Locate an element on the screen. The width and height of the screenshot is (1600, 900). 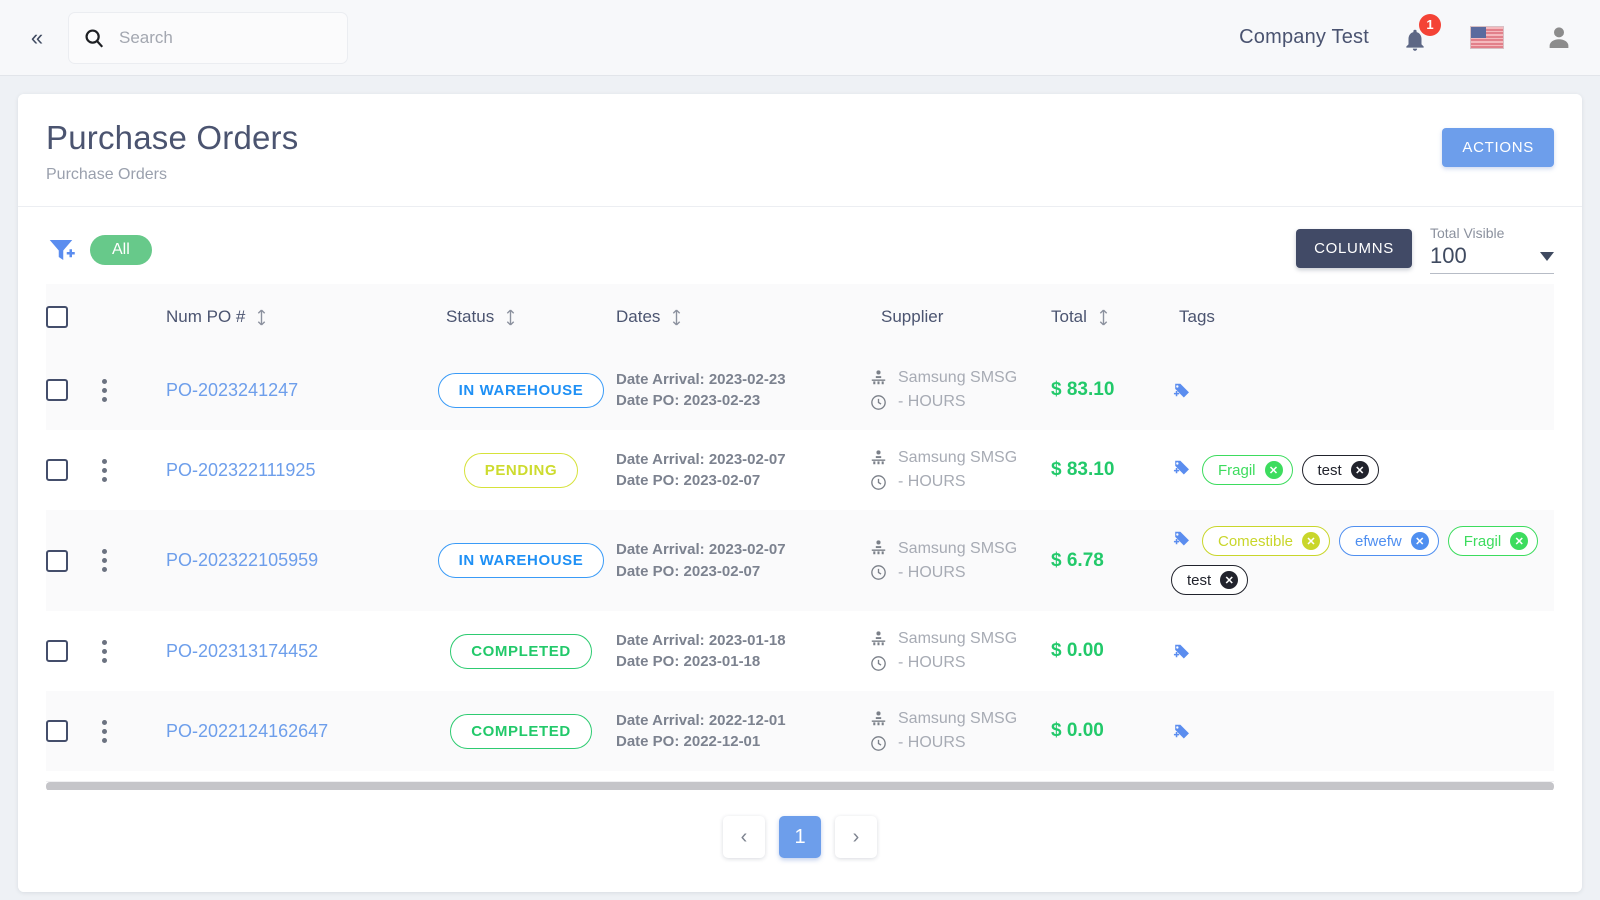
row-po-cell: PO-202322105959 is located at coordinates (291, 560).